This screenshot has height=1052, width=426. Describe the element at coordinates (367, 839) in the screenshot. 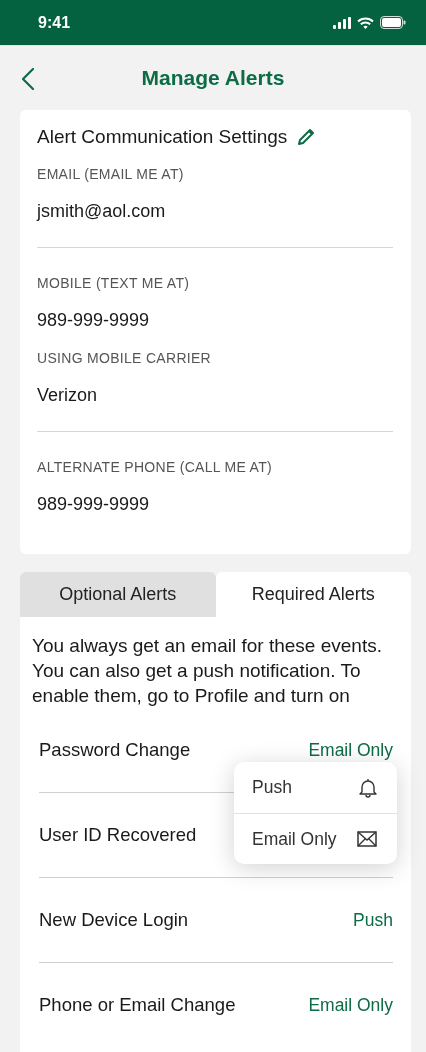

I see `envelope-icon` at that location.